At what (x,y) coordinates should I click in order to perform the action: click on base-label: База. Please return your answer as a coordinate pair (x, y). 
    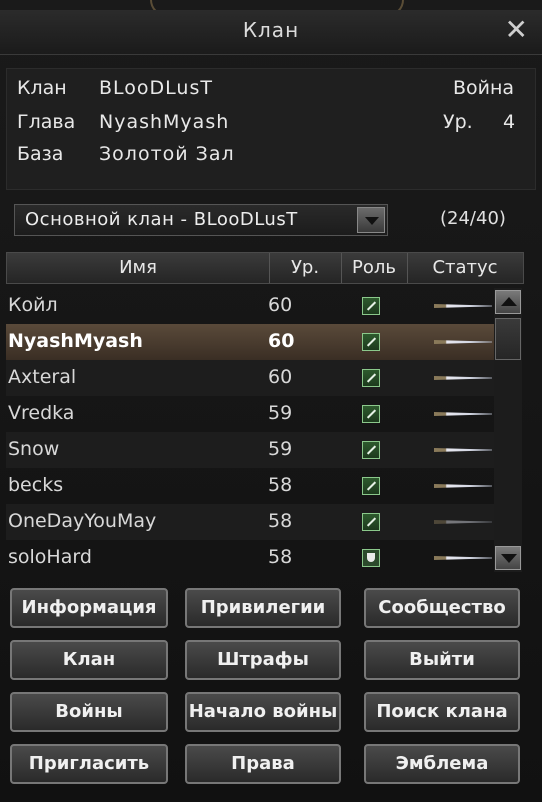
    Looking at the image, I should click on (40, 154).